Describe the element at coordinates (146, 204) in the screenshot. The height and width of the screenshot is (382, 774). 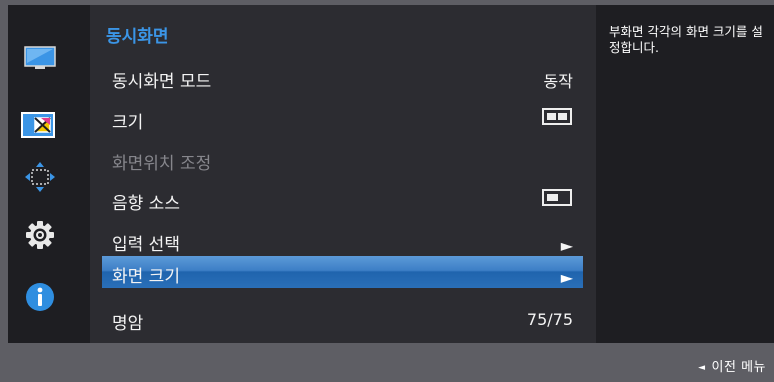
I see `menu-item-label: 음향 소스` at that location.